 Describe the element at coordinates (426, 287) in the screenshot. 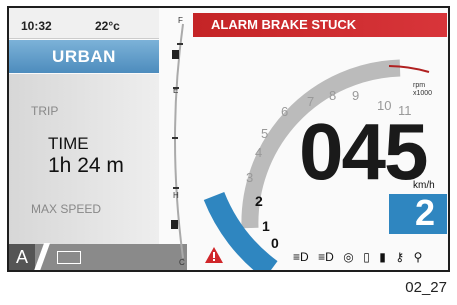

I see `figure-caption: 02_27` at that location.